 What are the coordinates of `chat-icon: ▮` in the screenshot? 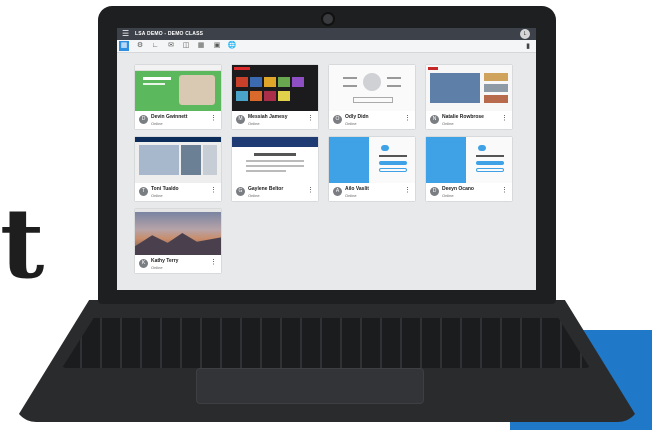 It's located at (528, 46).